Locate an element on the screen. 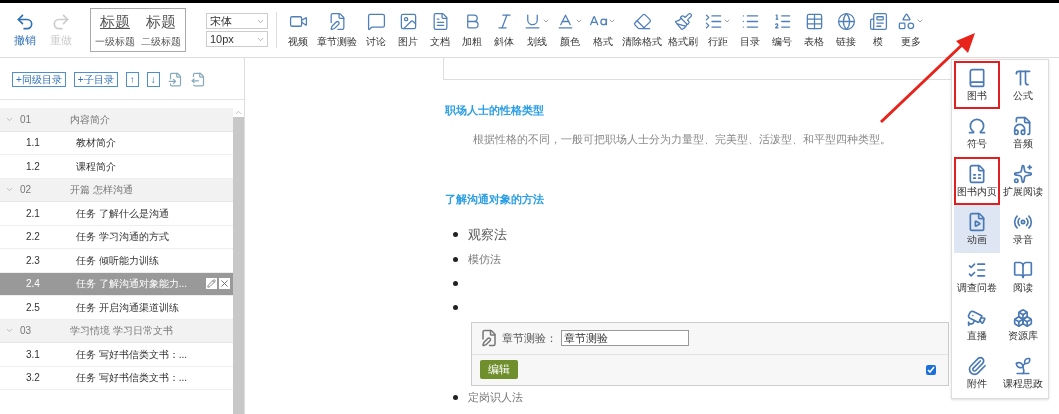 The width and height of the screenshot is (1059, 414). open-book-icon is located at coordinates (1023, 269).